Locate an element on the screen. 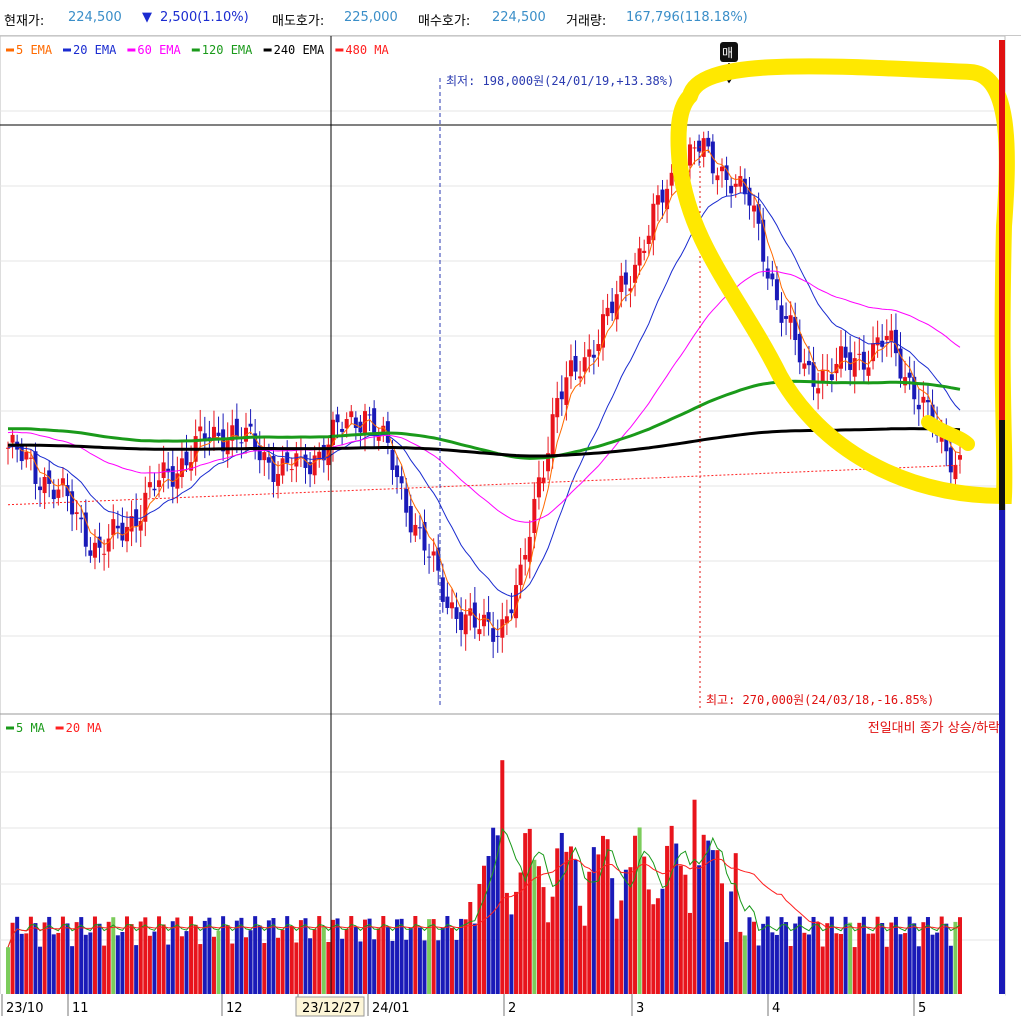 Image resolution: width=1021 pixels, height=1017 pixels. scale-bar-down is located at coordinates (1002, 752).